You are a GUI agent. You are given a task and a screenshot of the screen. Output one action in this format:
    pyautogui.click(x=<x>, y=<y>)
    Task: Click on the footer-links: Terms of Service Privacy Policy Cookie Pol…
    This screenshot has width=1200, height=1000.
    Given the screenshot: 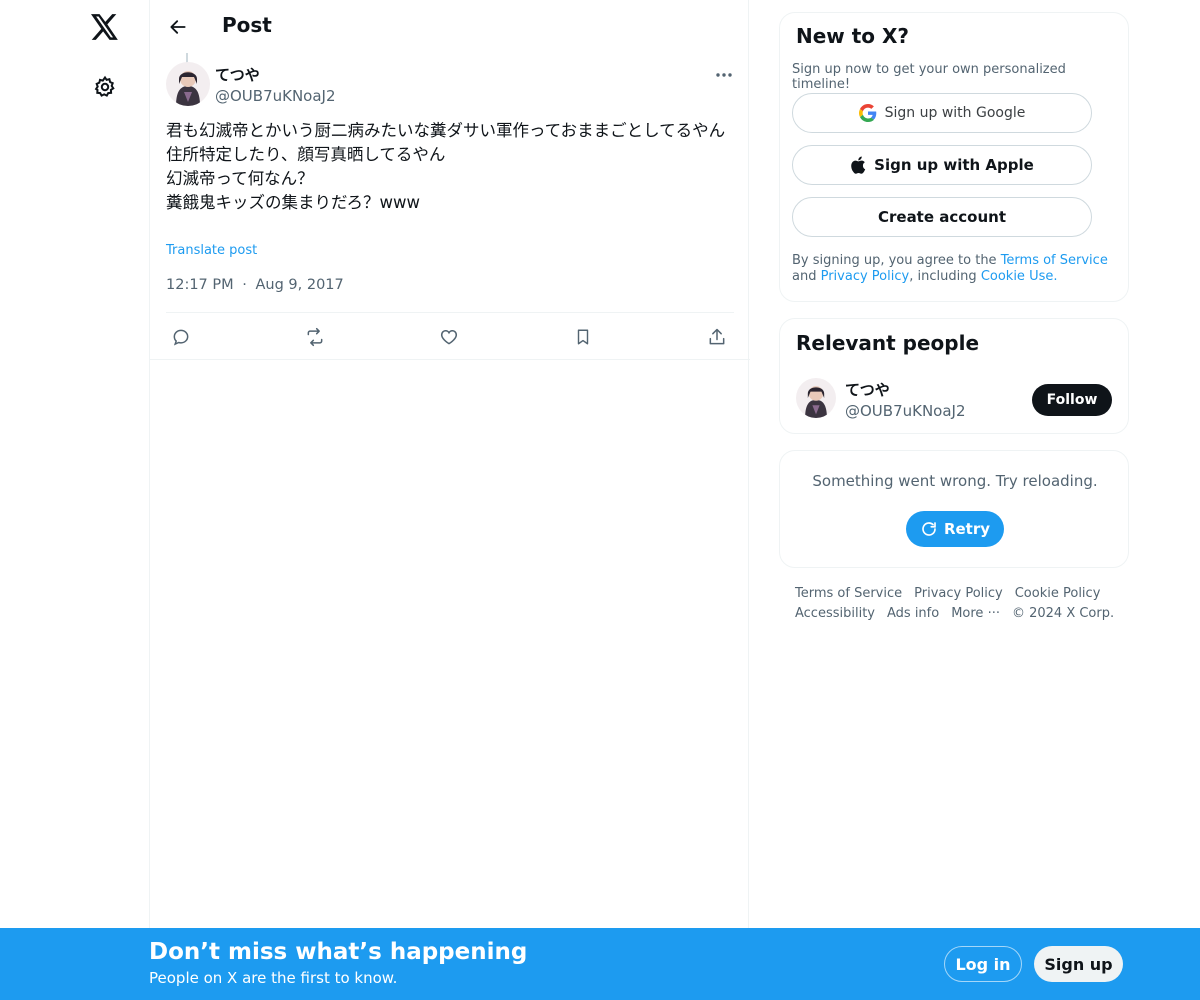 What is the action you would take?
    pyautogui.click(x=965, y=604)
    